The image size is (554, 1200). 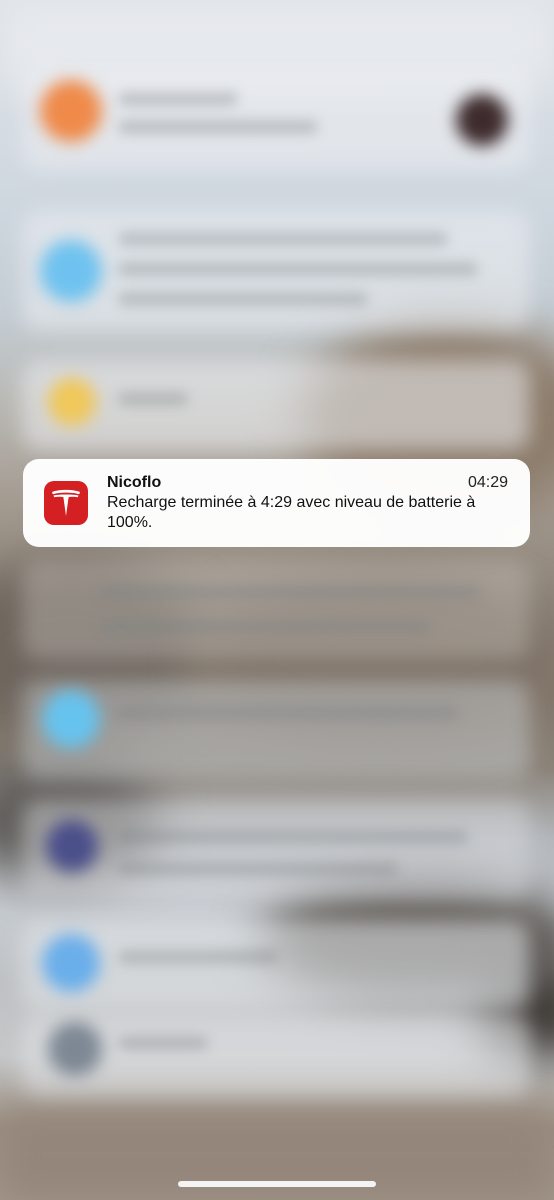 What do you see at coordinates (482, 120) in the screenshot?
I see `ghost-thumbnail` at bounding box center [482, 120].